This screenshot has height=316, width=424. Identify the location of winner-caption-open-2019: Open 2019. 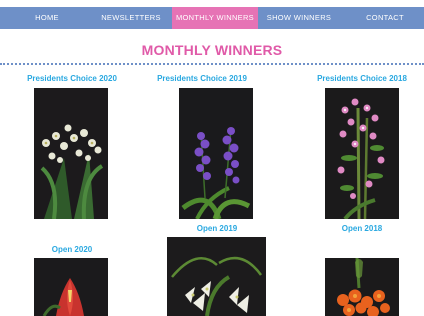
(217, 228).